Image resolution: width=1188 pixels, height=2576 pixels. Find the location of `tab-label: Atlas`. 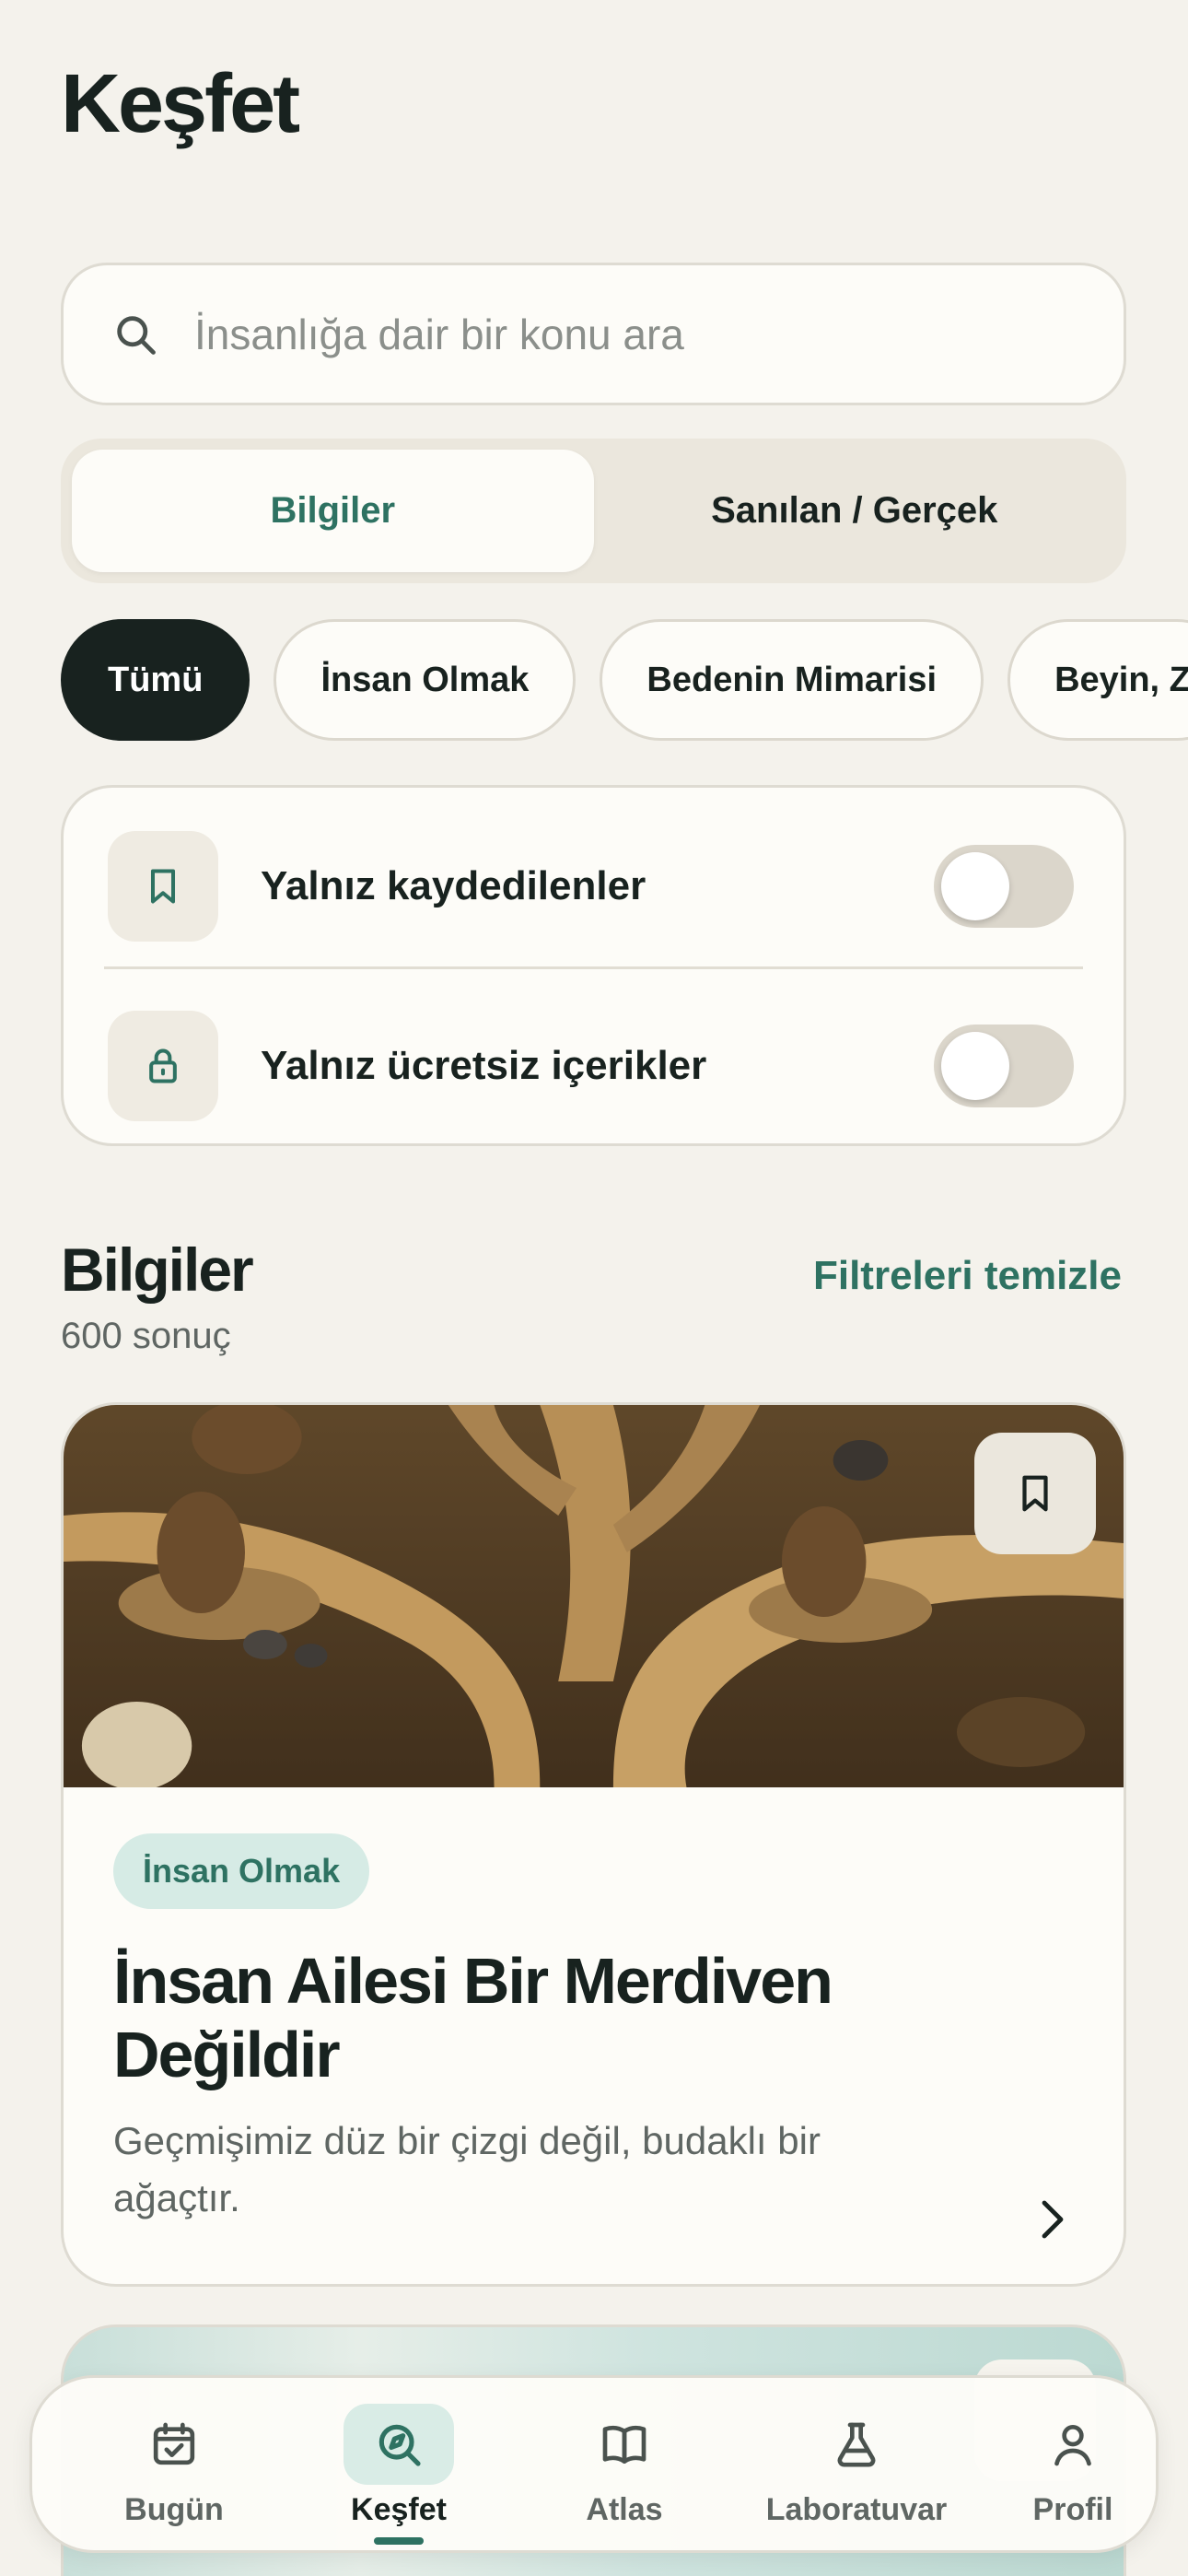

tab-label: Atlas is located at coordinates (624, 2509).